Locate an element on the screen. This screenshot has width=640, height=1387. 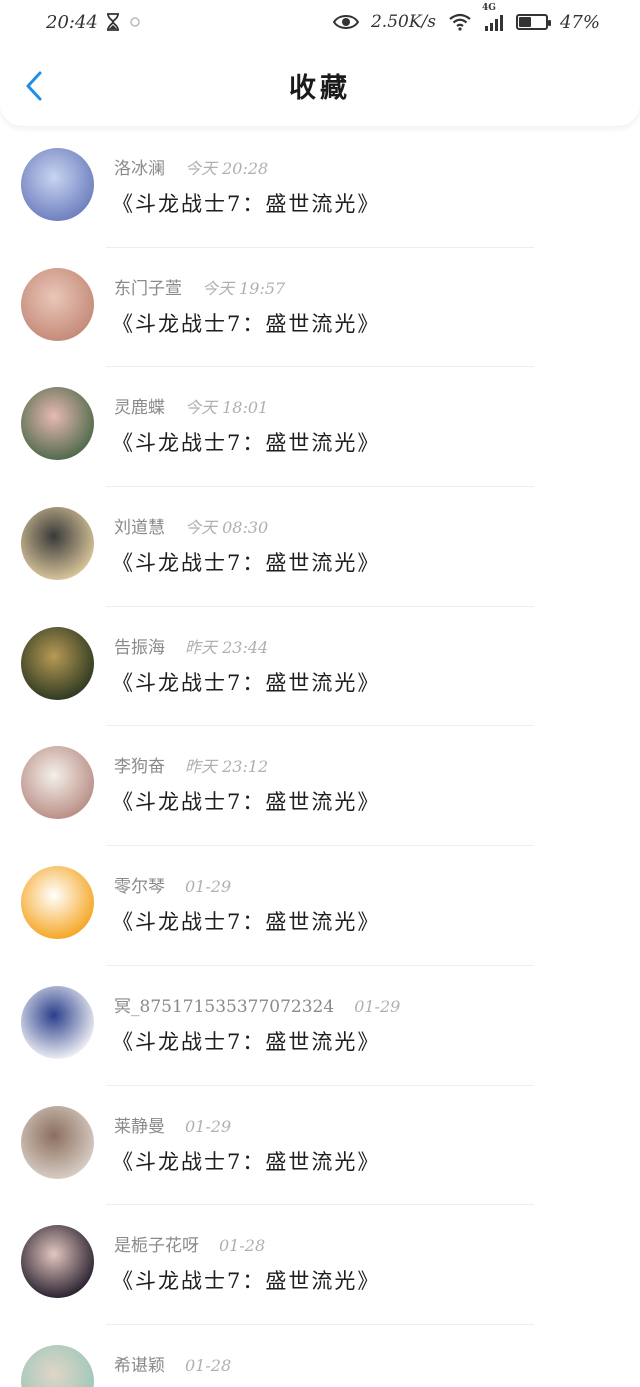
list-item: 灵鹿蝶 今天 18:01 《斗龙战士7：盛世流光》 is located at coordinates (320, 427).